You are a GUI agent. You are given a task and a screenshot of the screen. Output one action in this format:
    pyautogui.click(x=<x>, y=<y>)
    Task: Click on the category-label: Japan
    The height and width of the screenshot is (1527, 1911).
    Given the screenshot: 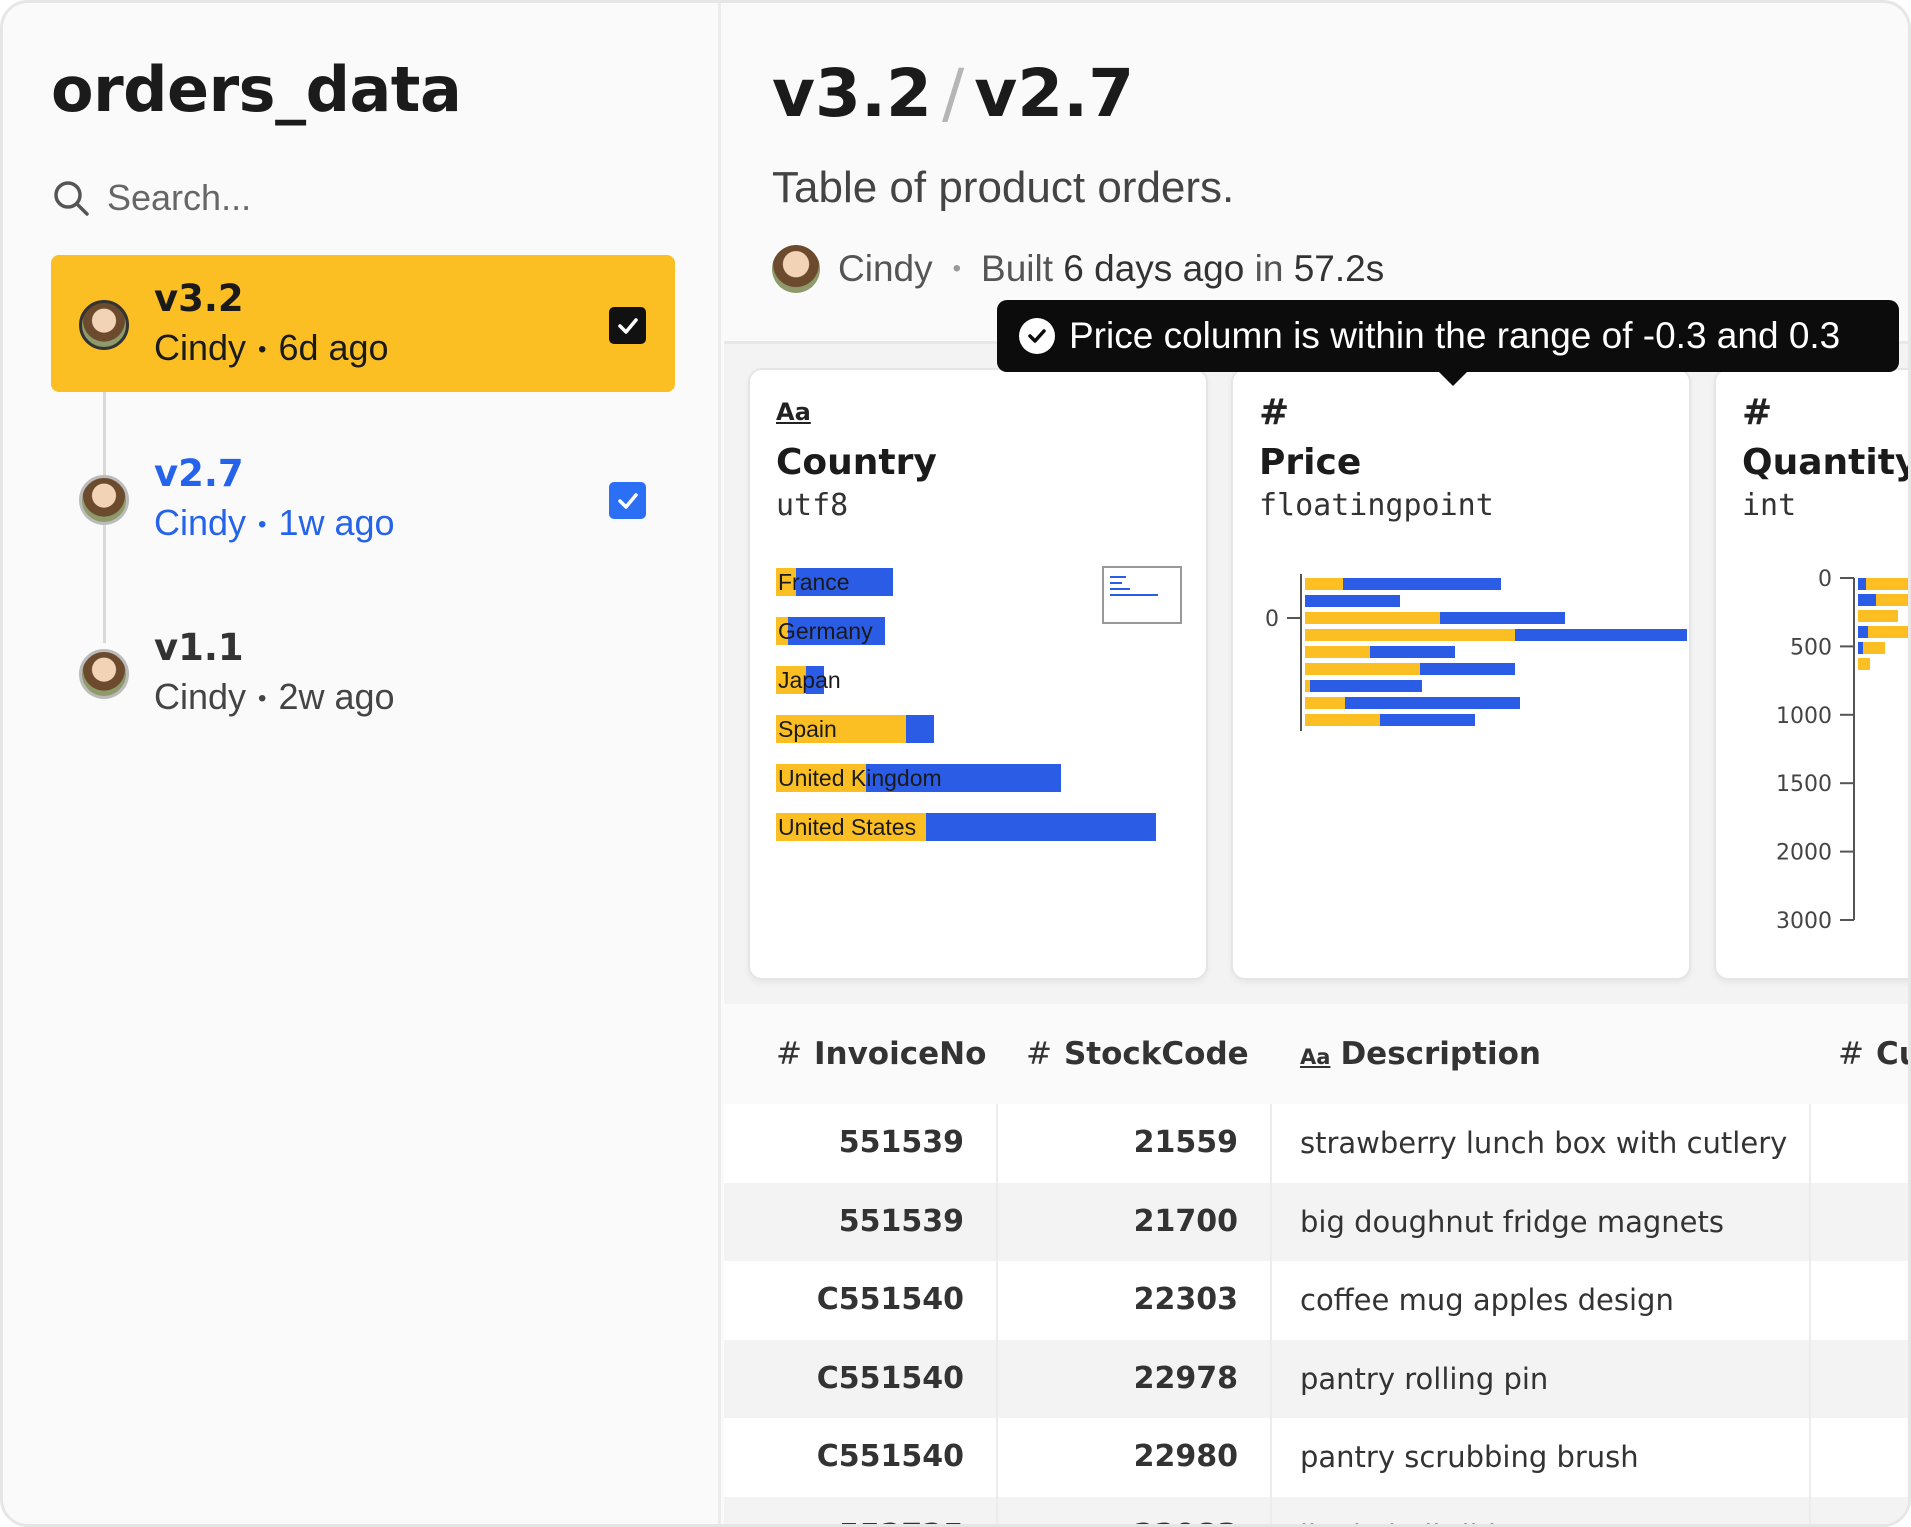 What is the action you would take?
    pyautogui.click(x=809, y=680)
    